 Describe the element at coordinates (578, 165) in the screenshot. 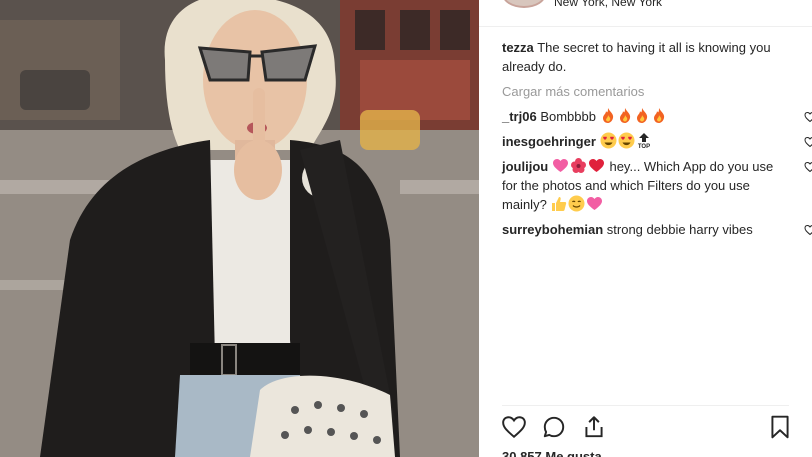

I see `hibiscus-icon` at that location.